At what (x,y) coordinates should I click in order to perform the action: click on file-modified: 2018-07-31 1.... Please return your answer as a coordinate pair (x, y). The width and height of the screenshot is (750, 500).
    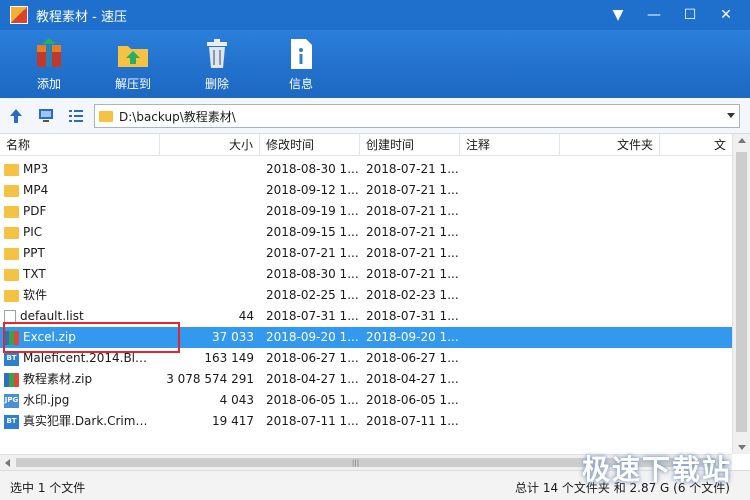
    Looking at the image, I should click on (312, 316).